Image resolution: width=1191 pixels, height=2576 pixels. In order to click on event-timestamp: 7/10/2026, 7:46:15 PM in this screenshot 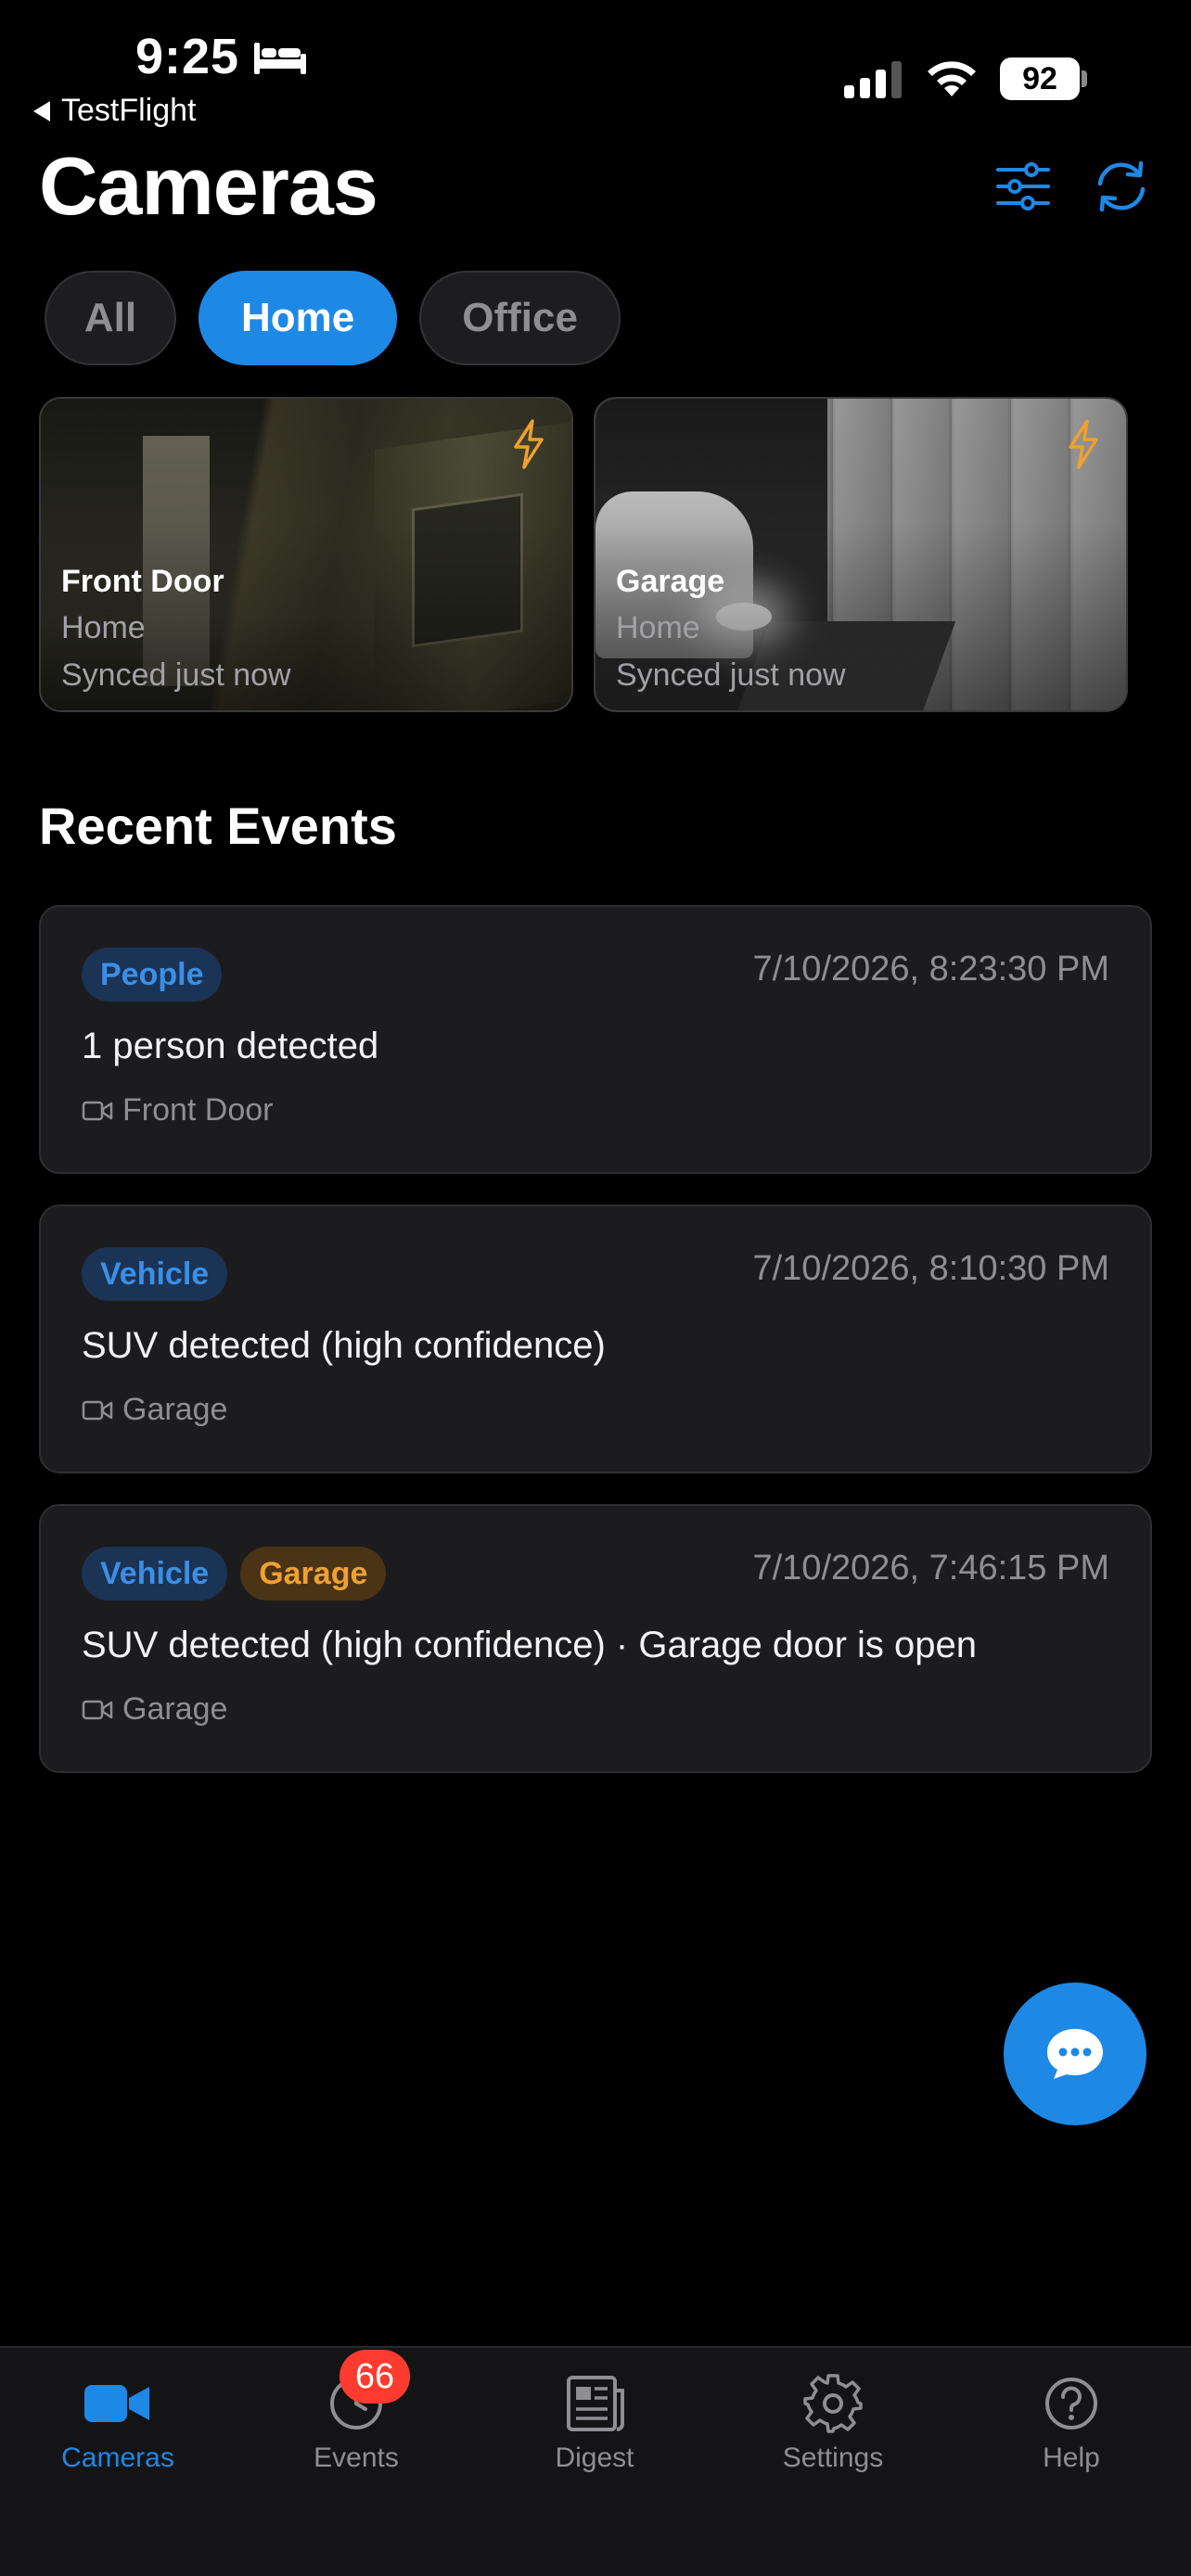, I will do `click(931, 1568)`.